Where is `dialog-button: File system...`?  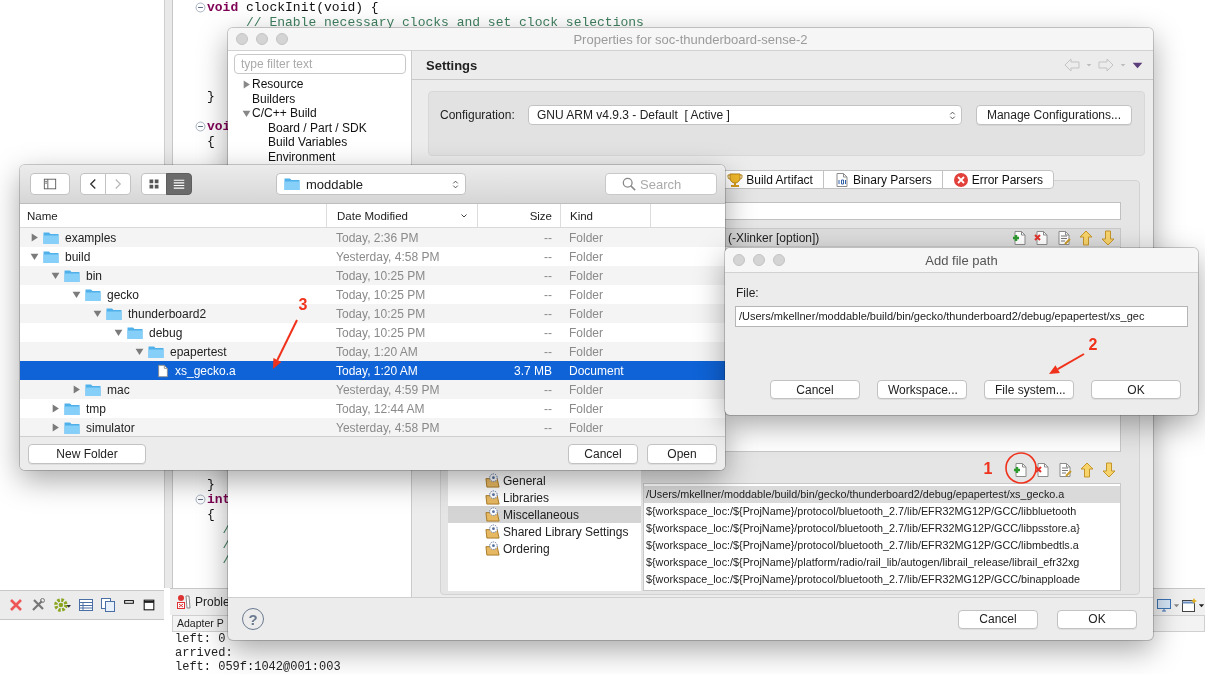 dialog-button: File system... is located at coordinates (1029, 389).